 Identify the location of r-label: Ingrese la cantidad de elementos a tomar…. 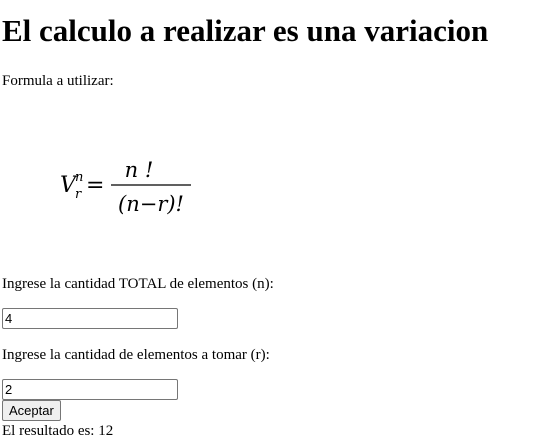
(136, 355).